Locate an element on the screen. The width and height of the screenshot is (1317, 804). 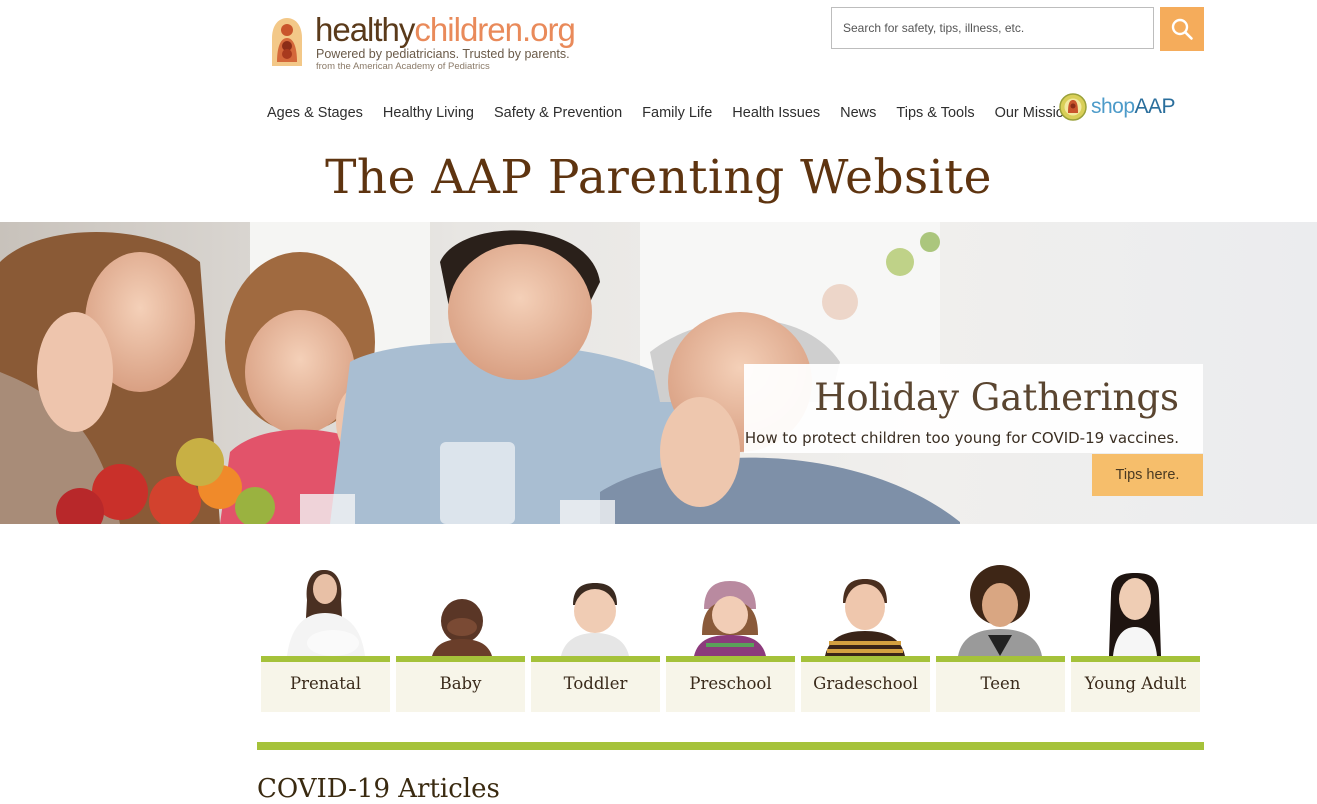
age-card-young-adult: Young Adult is located at coordinates (1135, 638).